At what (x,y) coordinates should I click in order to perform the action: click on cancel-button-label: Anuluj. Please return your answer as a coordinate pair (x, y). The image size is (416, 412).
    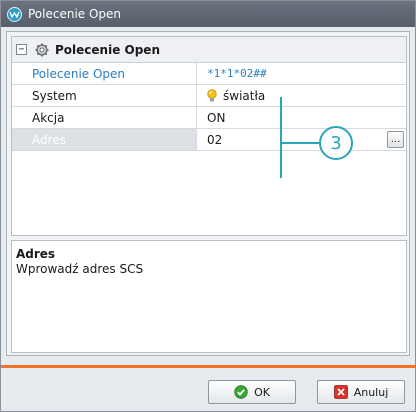
    Looking at the image, I should click on (371, 392).